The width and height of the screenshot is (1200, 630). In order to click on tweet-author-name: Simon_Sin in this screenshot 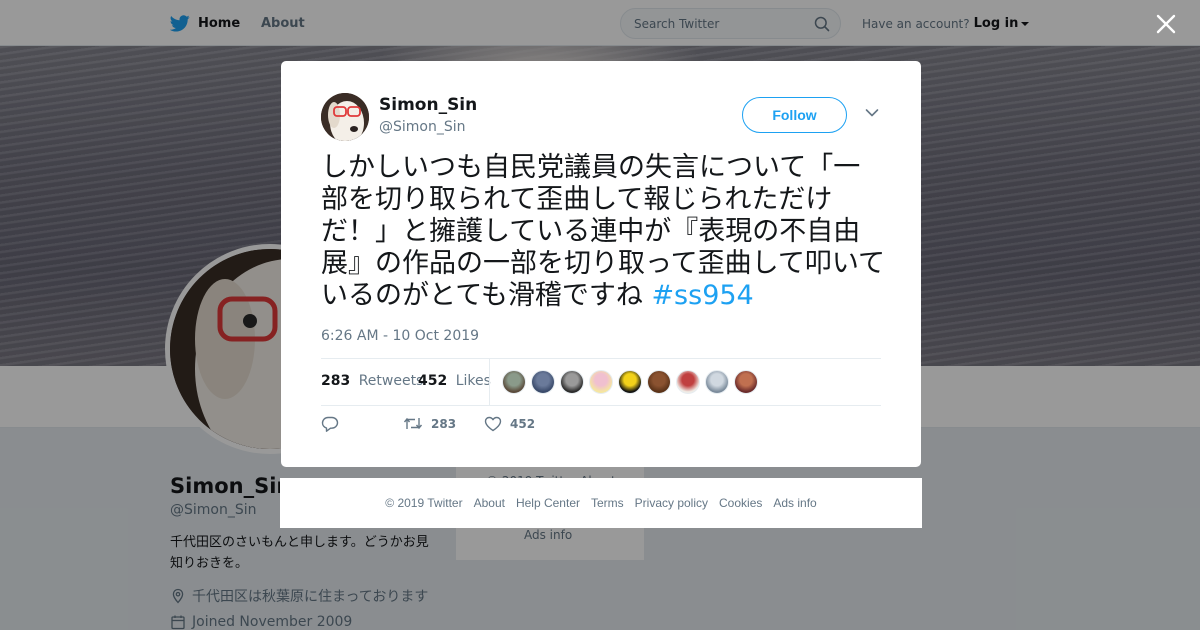, I will do `click(428, 105)`.